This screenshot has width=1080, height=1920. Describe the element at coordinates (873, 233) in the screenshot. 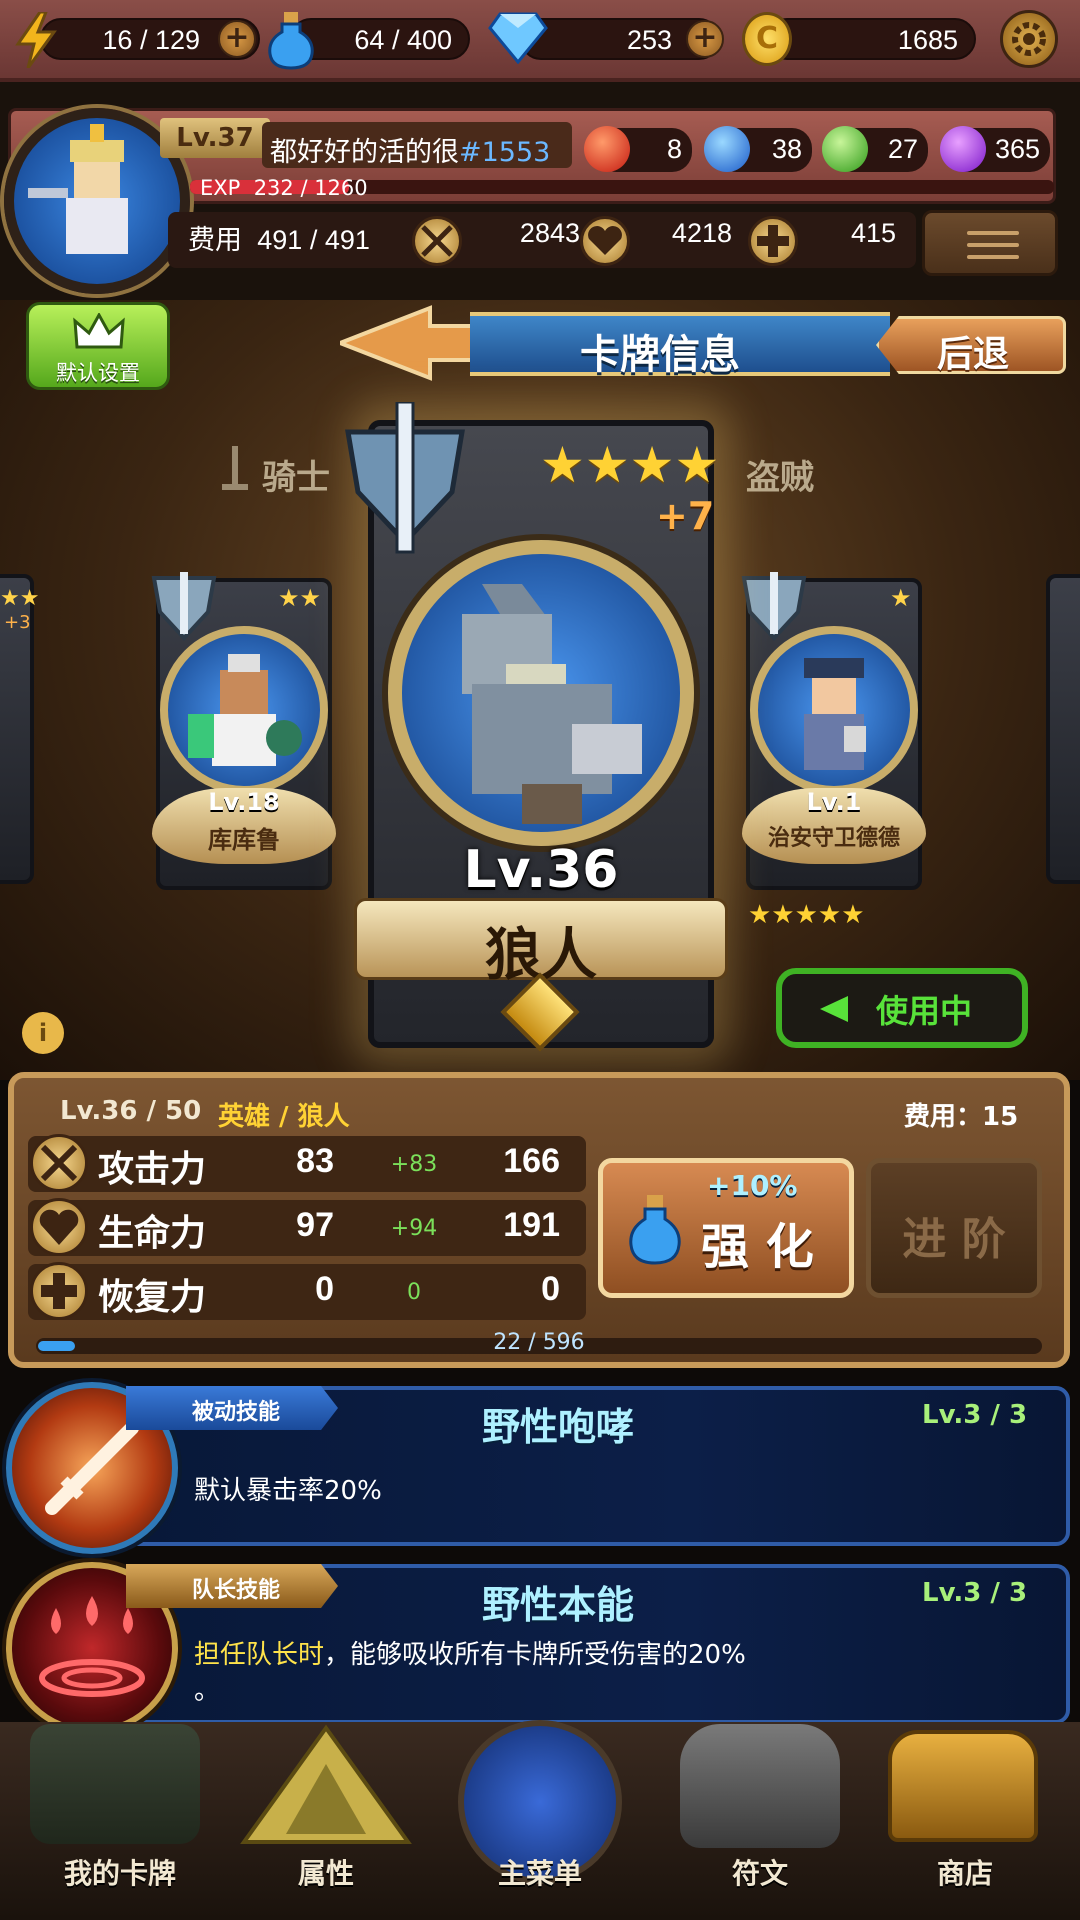

I see `recovery-stat: 415` at that location.